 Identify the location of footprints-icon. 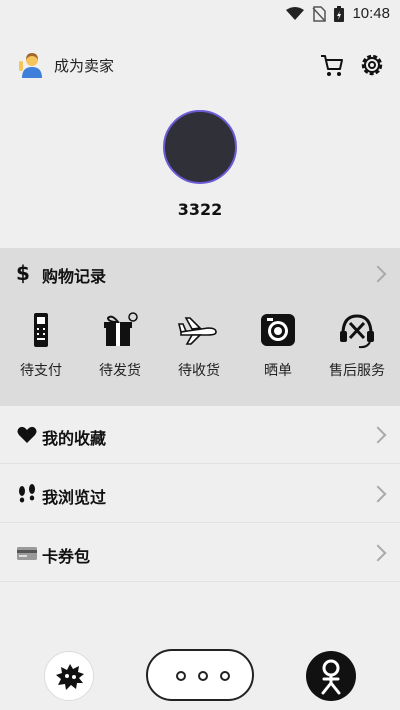
(27, 493).